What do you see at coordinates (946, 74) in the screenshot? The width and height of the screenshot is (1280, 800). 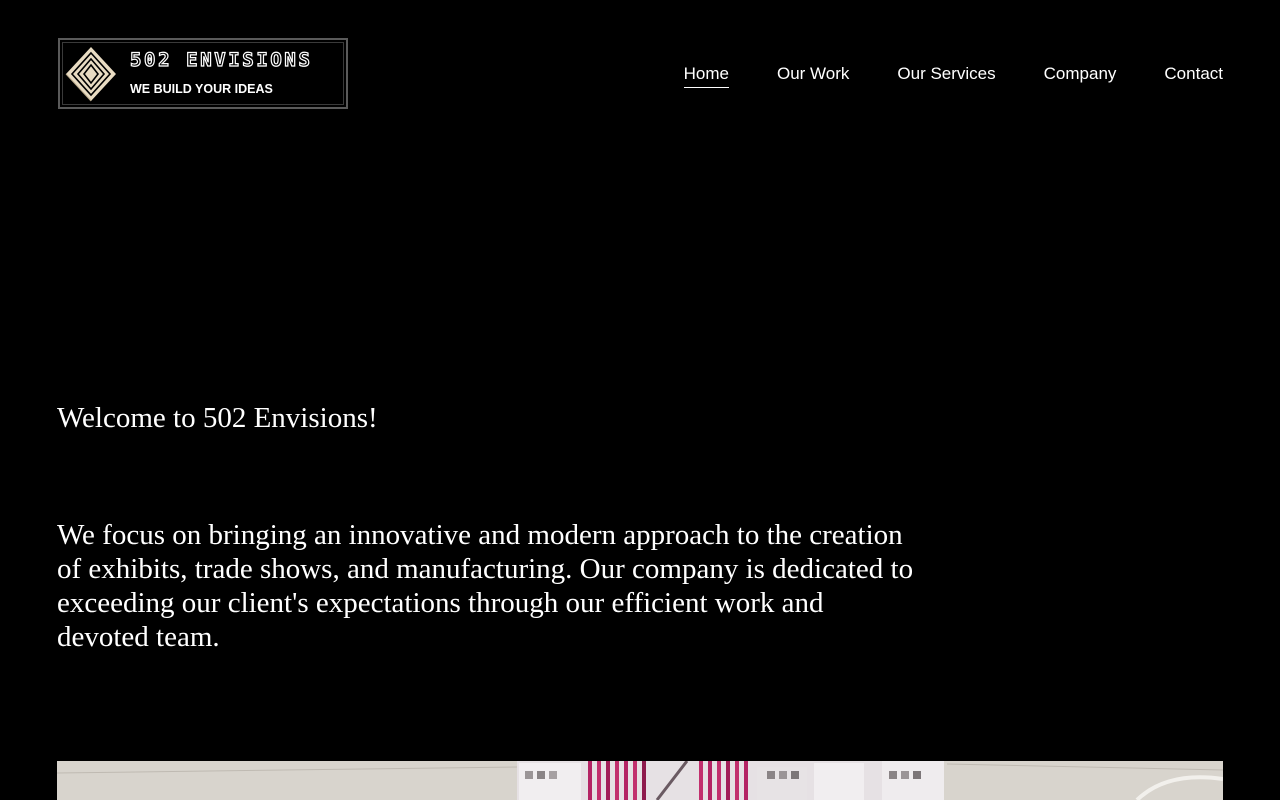 I see `nav-our-services: Our Services` at bounding box center [946, 74].